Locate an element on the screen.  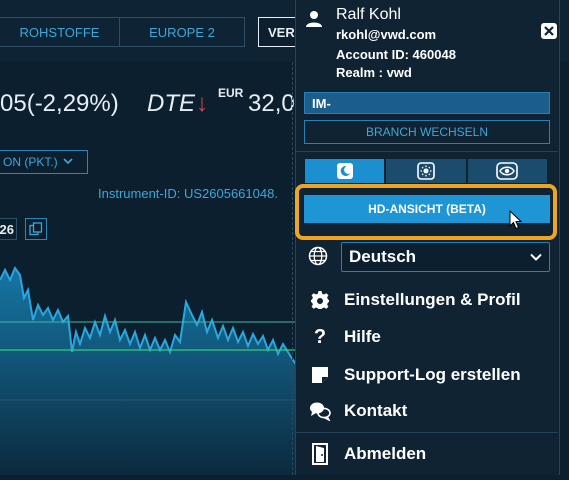
menu-label-contact: Kontakt is located at coordinates (376, 410).